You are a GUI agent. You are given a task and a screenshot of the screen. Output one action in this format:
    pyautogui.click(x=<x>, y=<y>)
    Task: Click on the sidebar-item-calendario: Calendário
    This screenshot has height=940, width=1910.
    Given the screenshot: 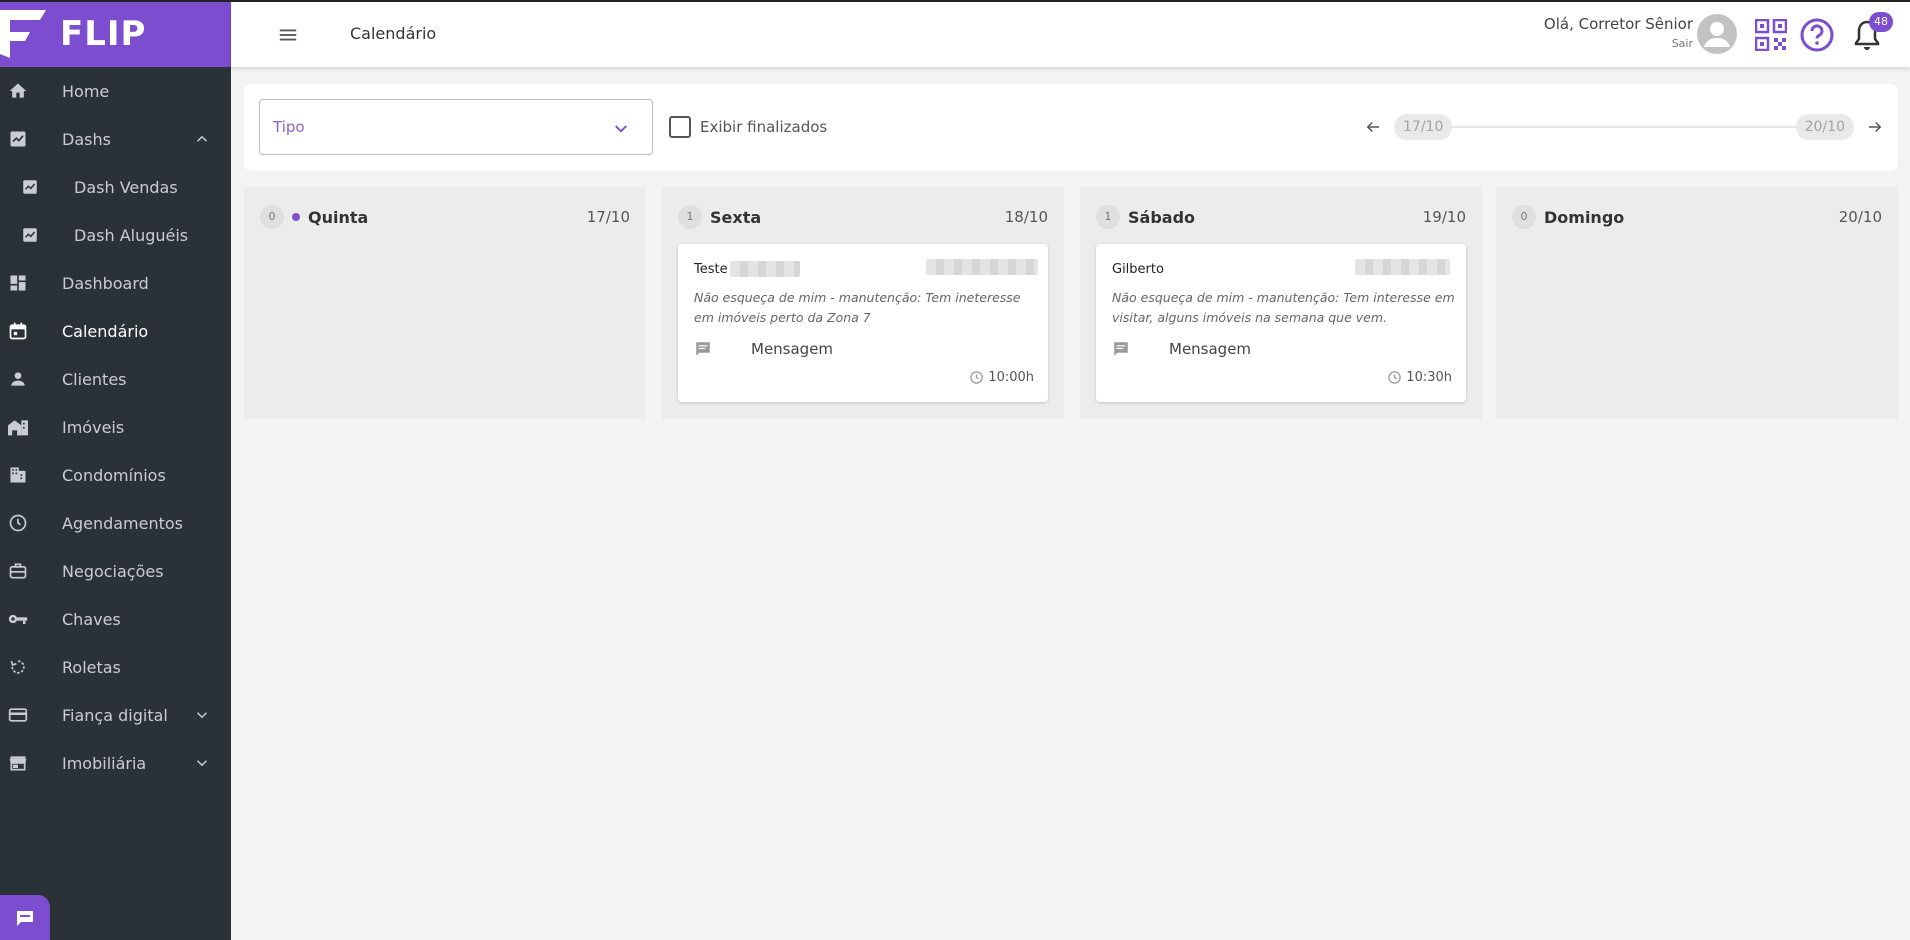 What is the action you would take?
    pyautogui.click(x=115, y=331)
    